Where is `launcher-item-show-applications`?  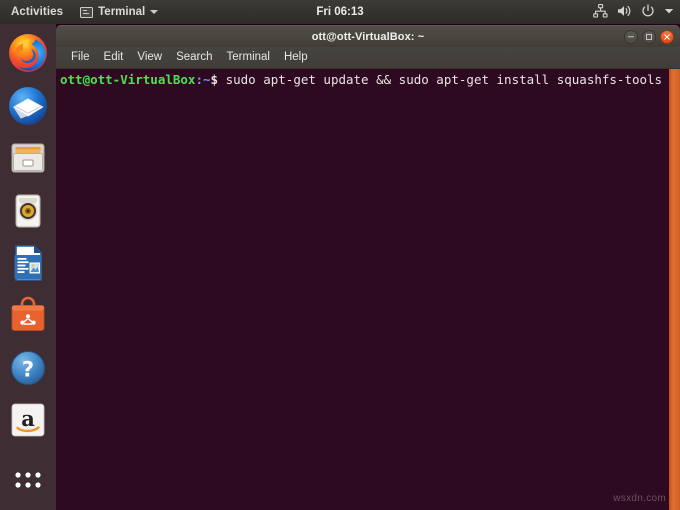
launcher-item-show-applications is located at coordinates (28, 481).